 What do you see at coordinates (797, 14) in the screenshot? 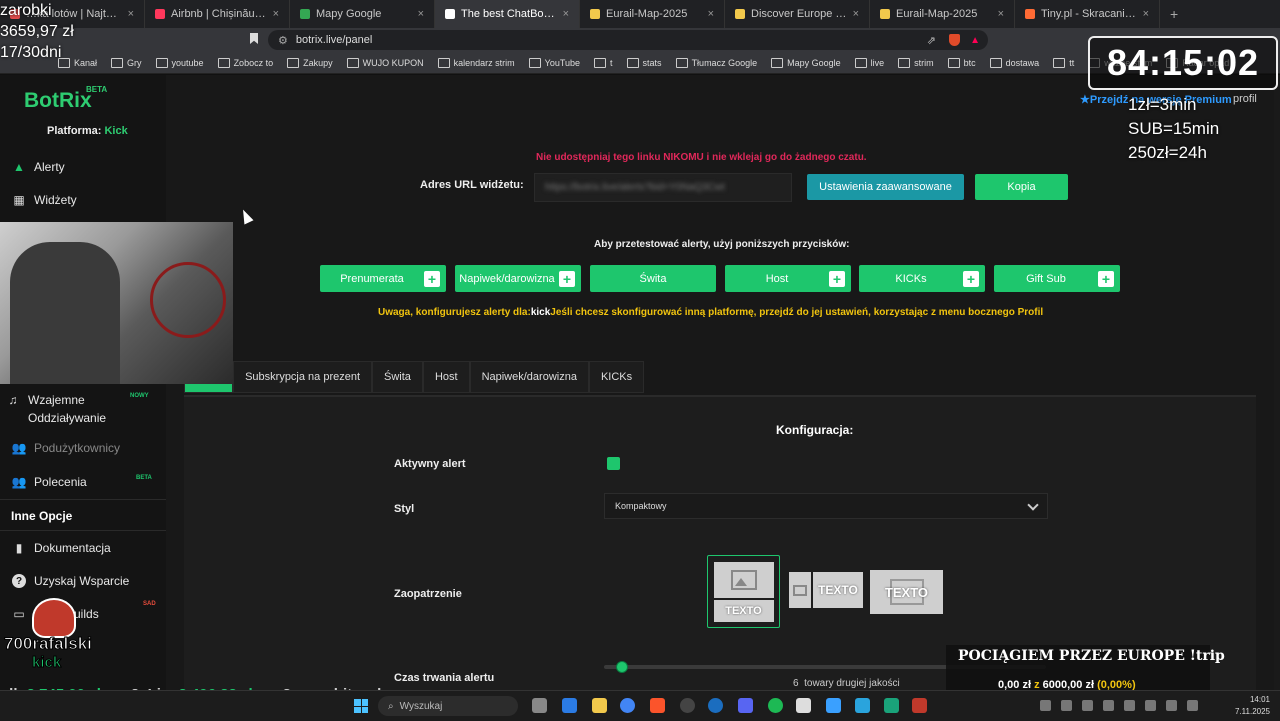
I see `browser-tab: Discover Europe by Train | Best ×` at bounding box center [797, 14].